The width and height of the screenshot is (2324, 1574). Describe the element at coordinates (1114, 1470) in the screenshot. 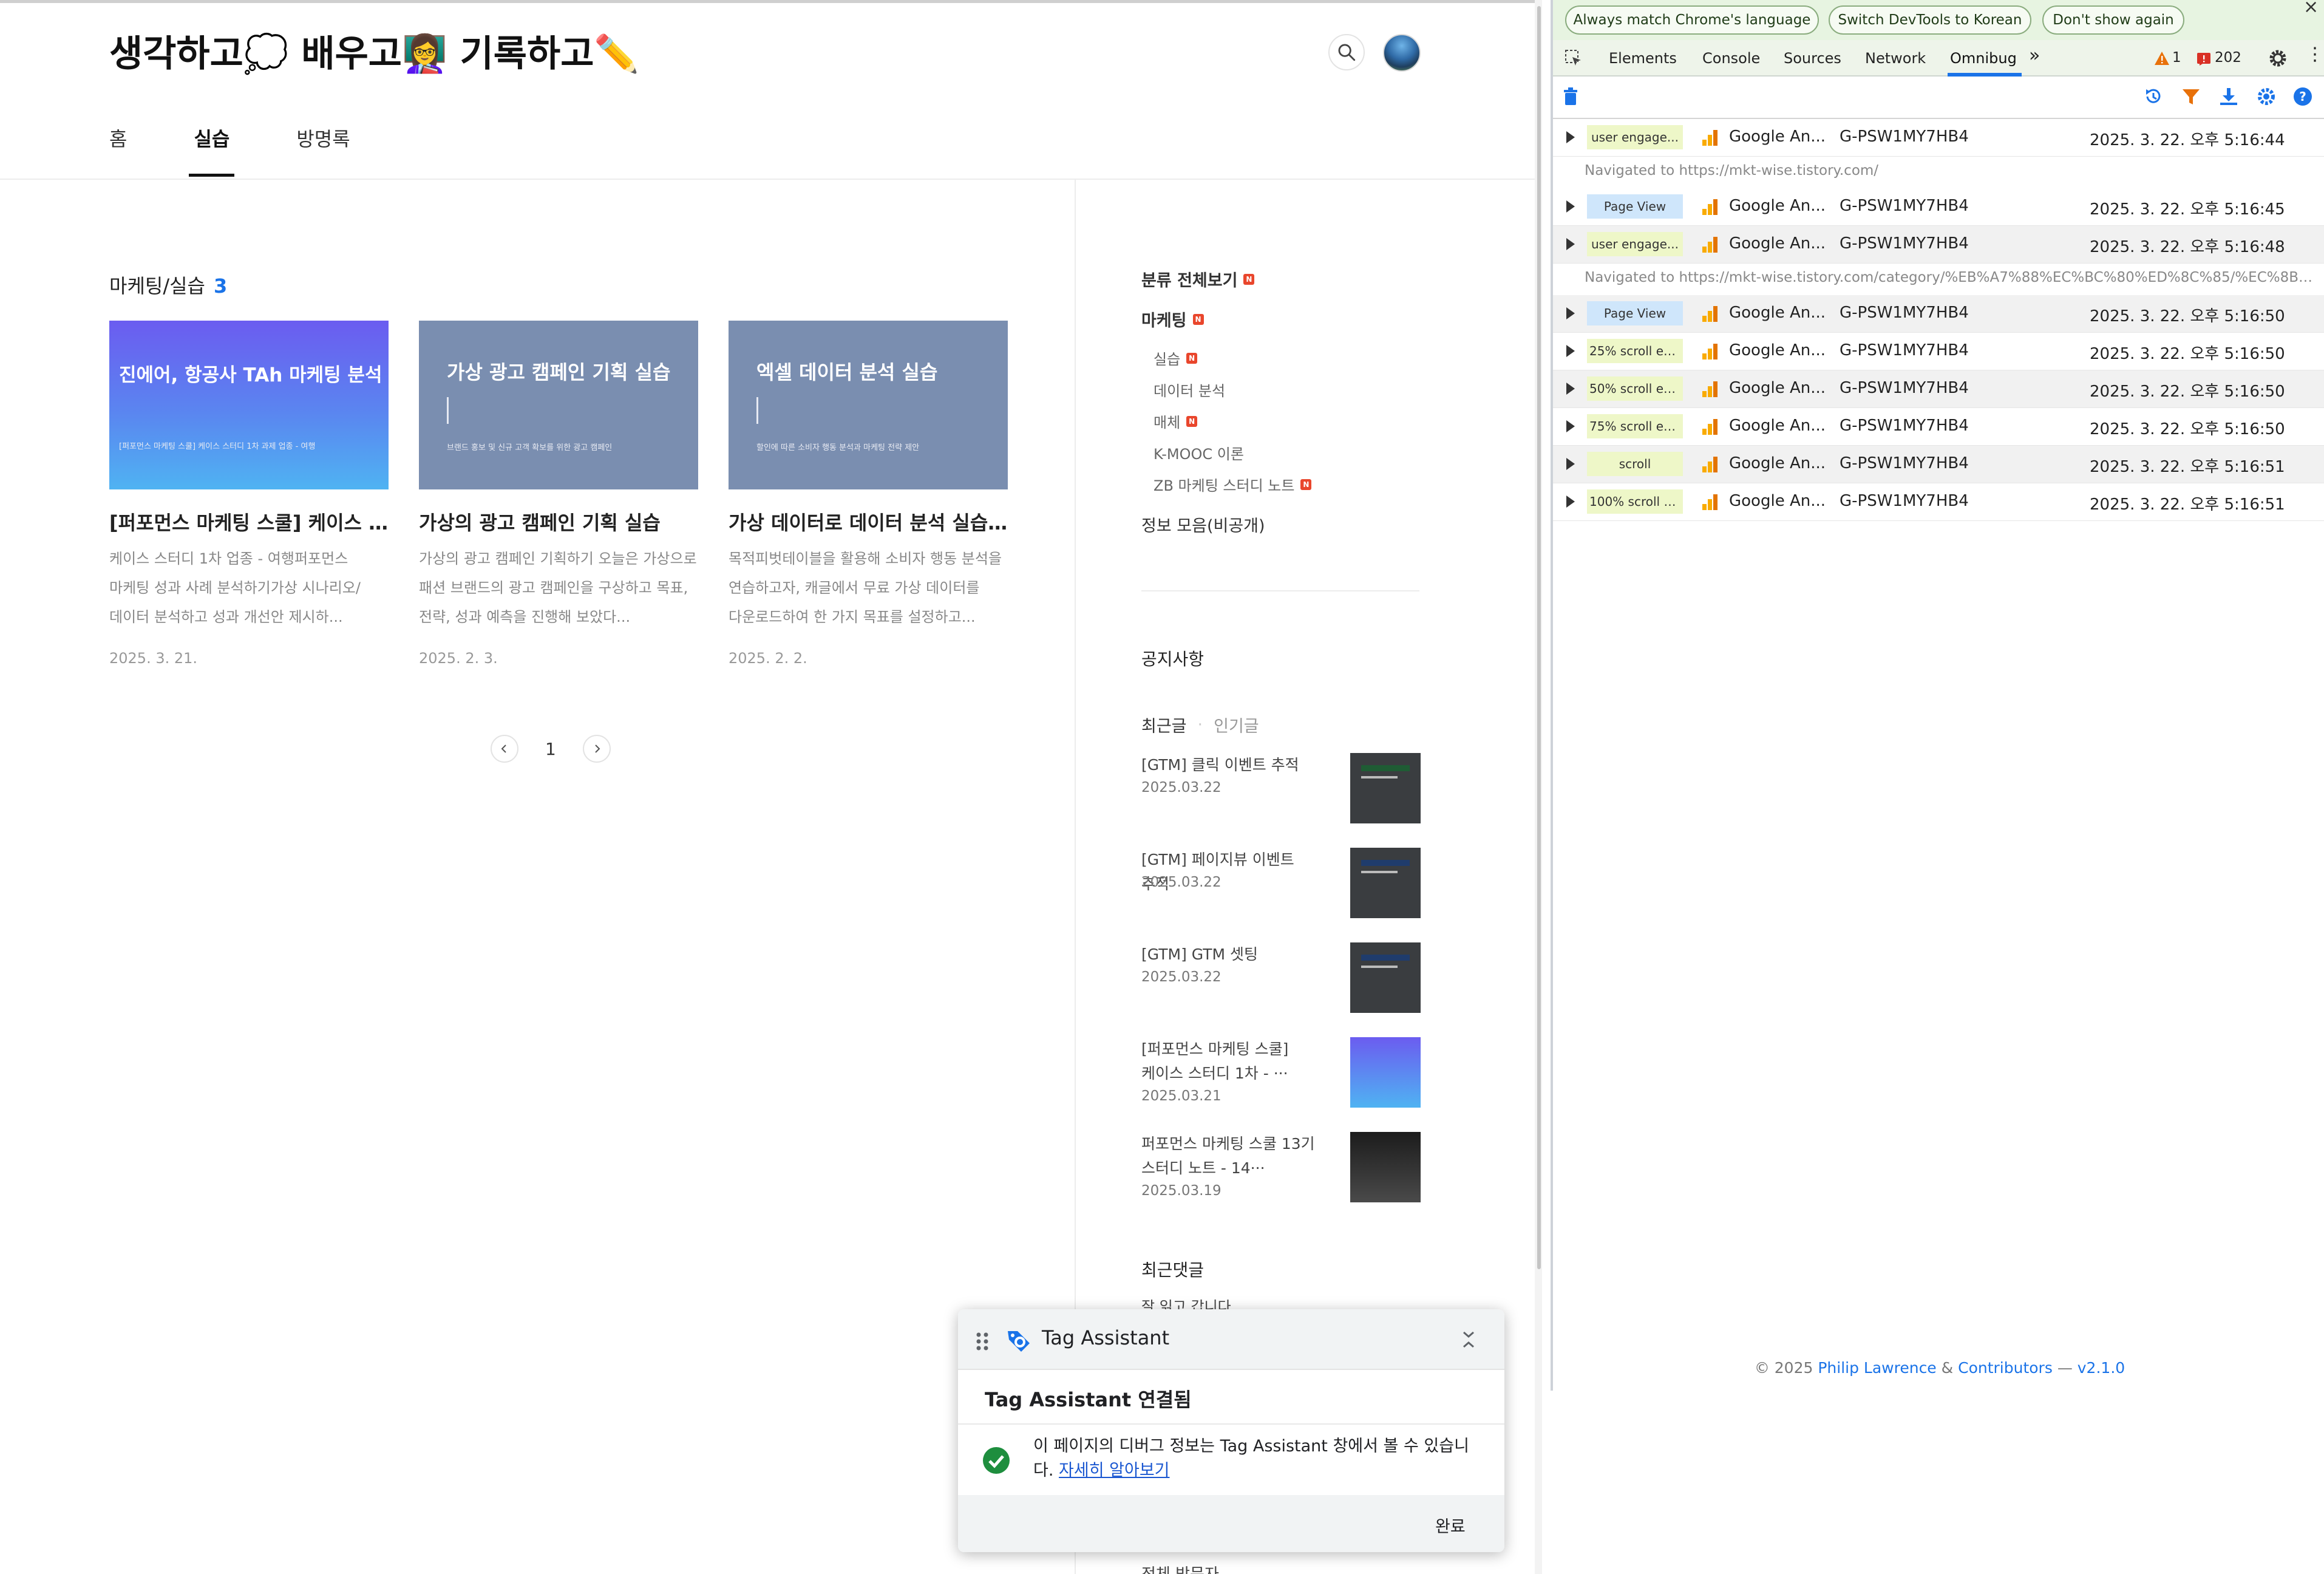

I see `learn-more-link: 자세히 알아보기` at that location.